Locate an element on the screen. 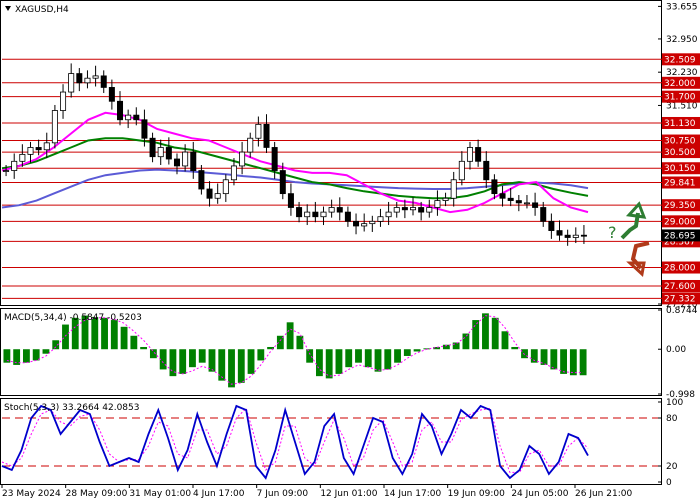 Image resolution: width=700 pixels, height=500 pixels. price-tick-label: 32.950 is located at coordinates (682, 40).